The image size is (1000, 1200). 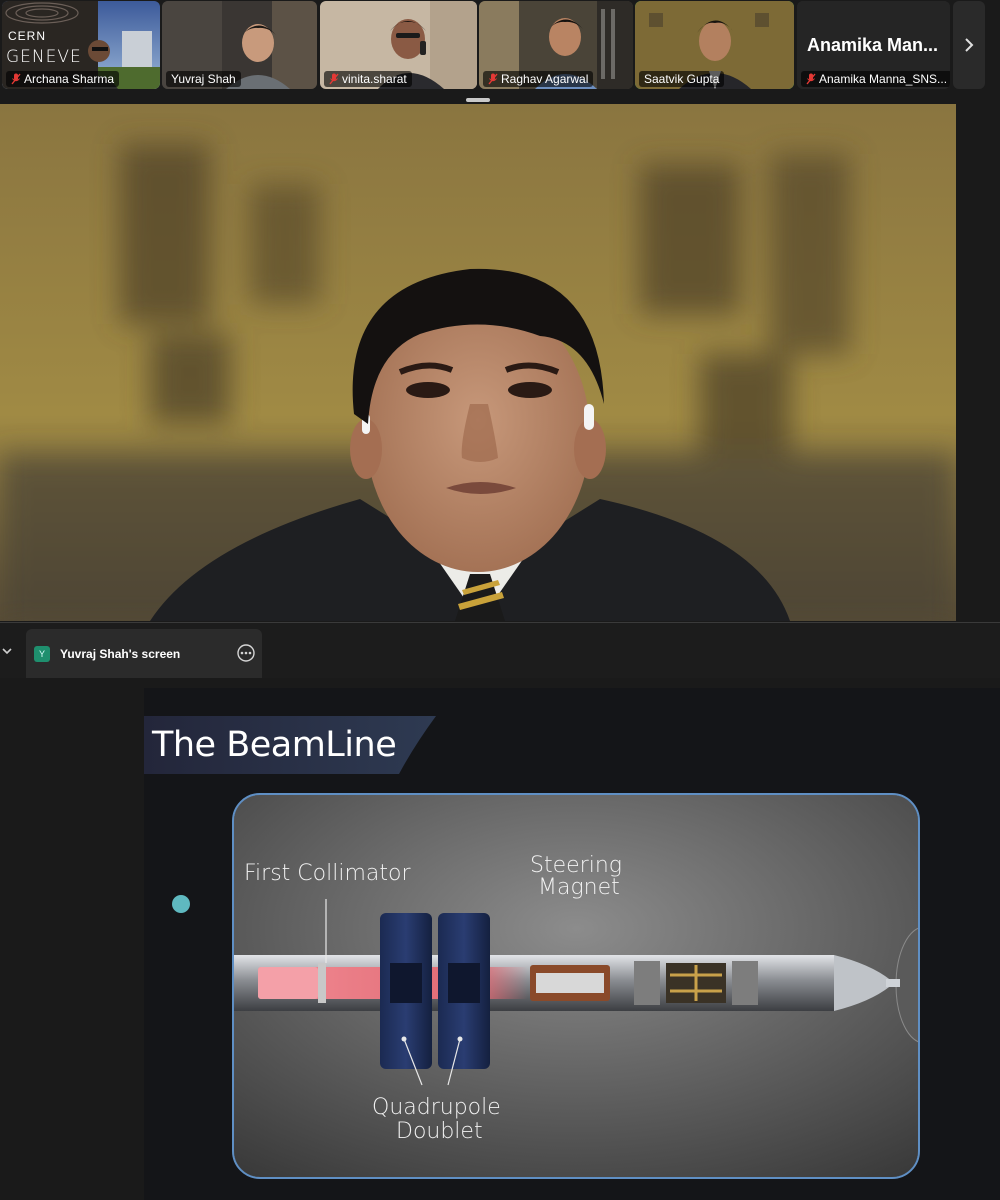 What do you see at coordinates (120, 654) in the screenshot?
I see `shared-screen-title: Yuvraj Shah's screen` at bounding box center [120, 654].